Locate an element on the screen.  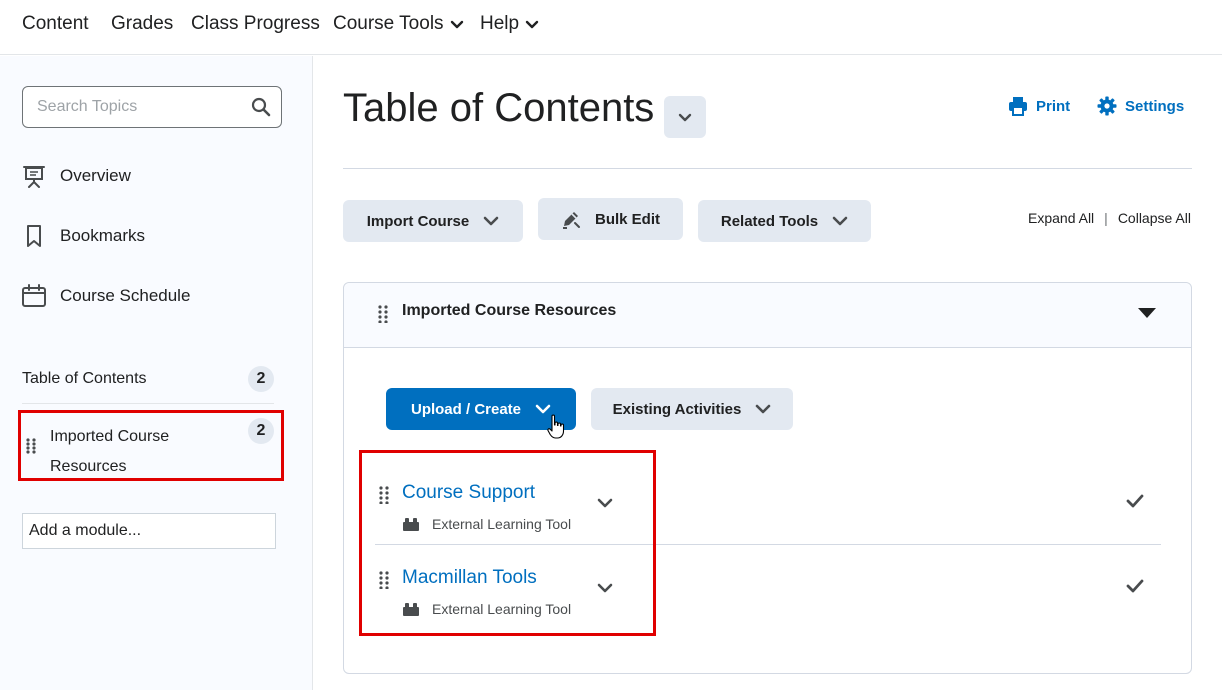
print-button: Print is located at coordinates (1039, 106).